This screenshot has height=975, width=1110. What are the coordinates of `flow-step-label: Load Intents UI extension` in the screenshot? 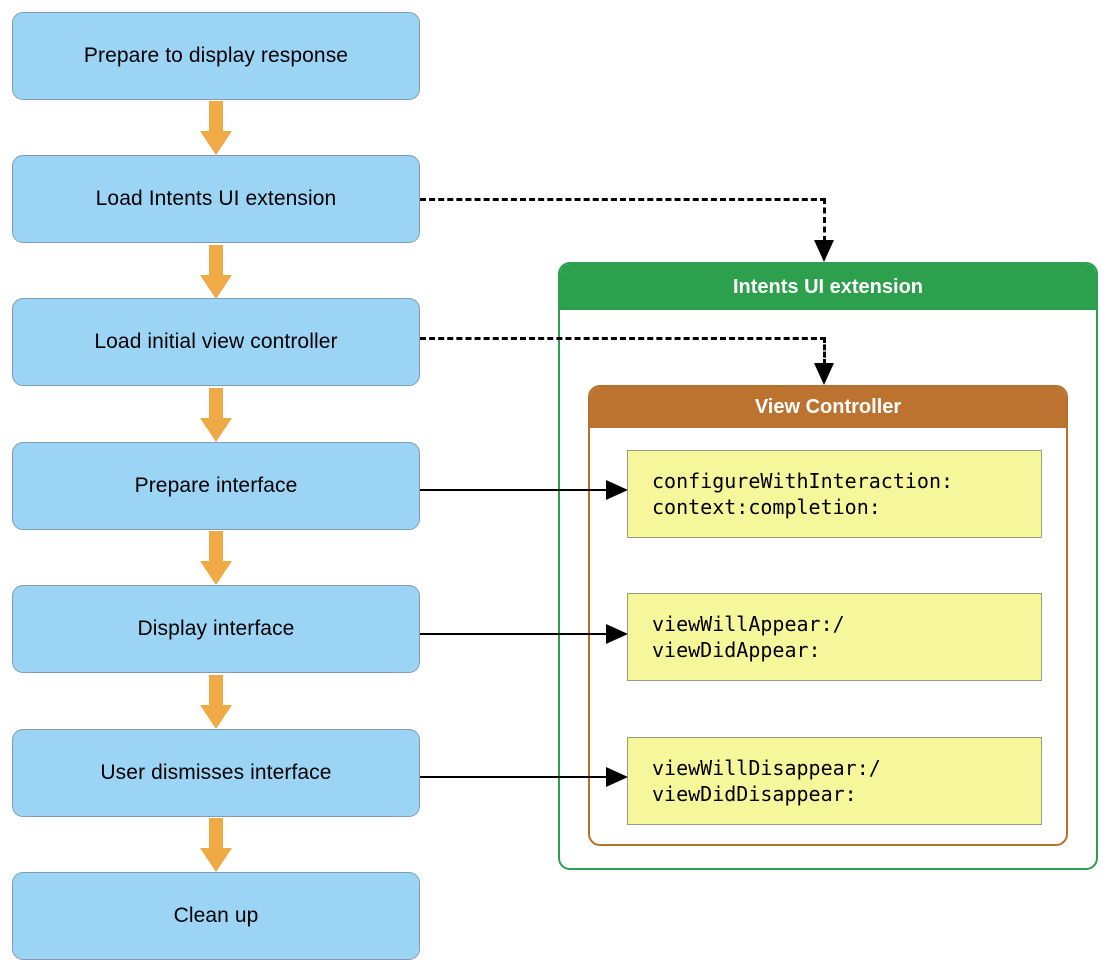 It's located at (216, 198).